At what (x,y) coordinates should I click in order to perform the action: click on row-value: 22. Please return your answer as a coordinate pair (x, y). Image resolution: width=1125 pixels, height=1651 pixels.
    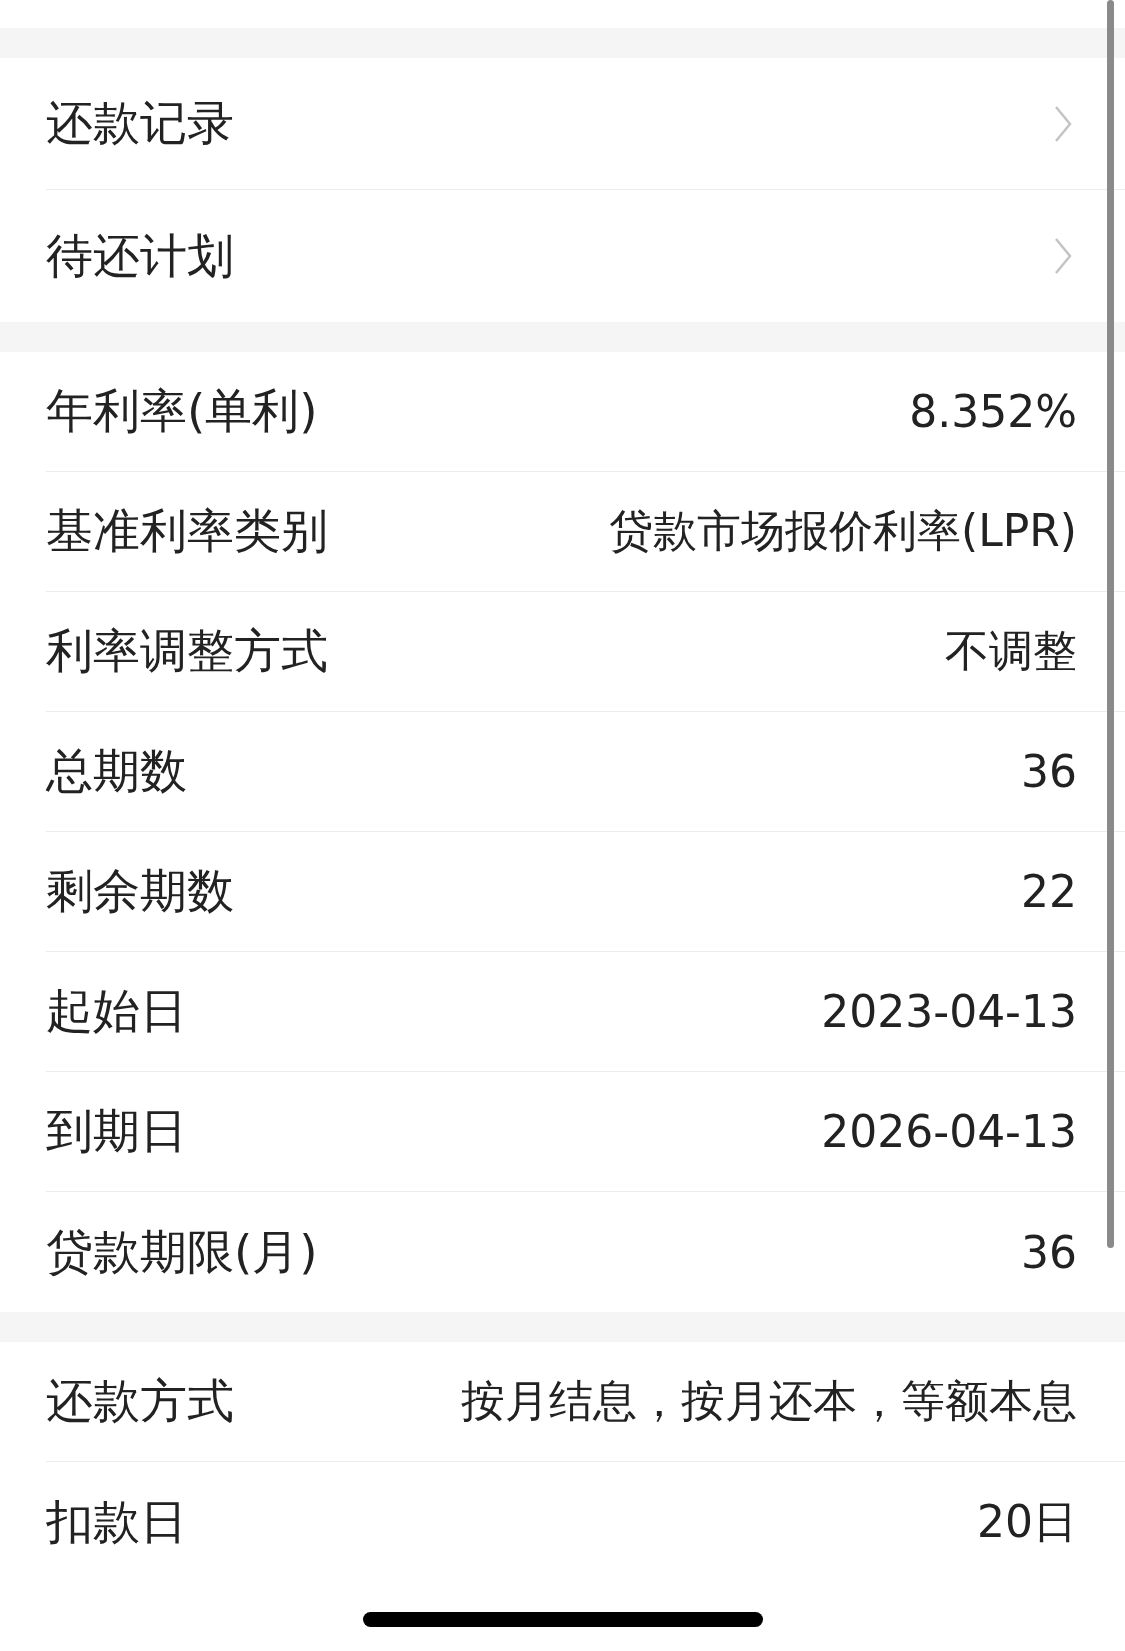
    Looking at the image, I should click on (1049, 891).